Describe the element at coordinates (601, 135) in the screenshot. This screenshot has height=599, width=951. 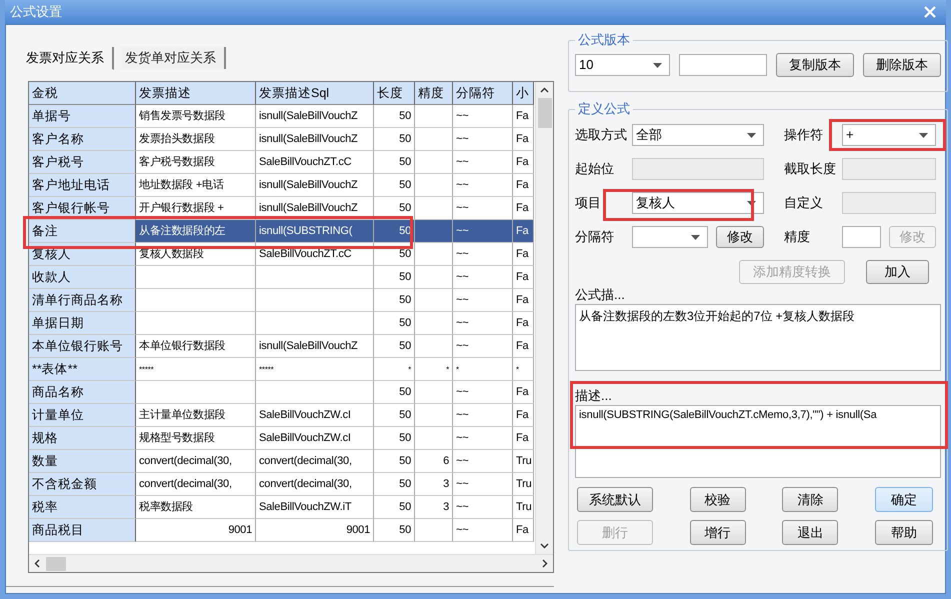
I see `field-label: 选取方式` at that location.